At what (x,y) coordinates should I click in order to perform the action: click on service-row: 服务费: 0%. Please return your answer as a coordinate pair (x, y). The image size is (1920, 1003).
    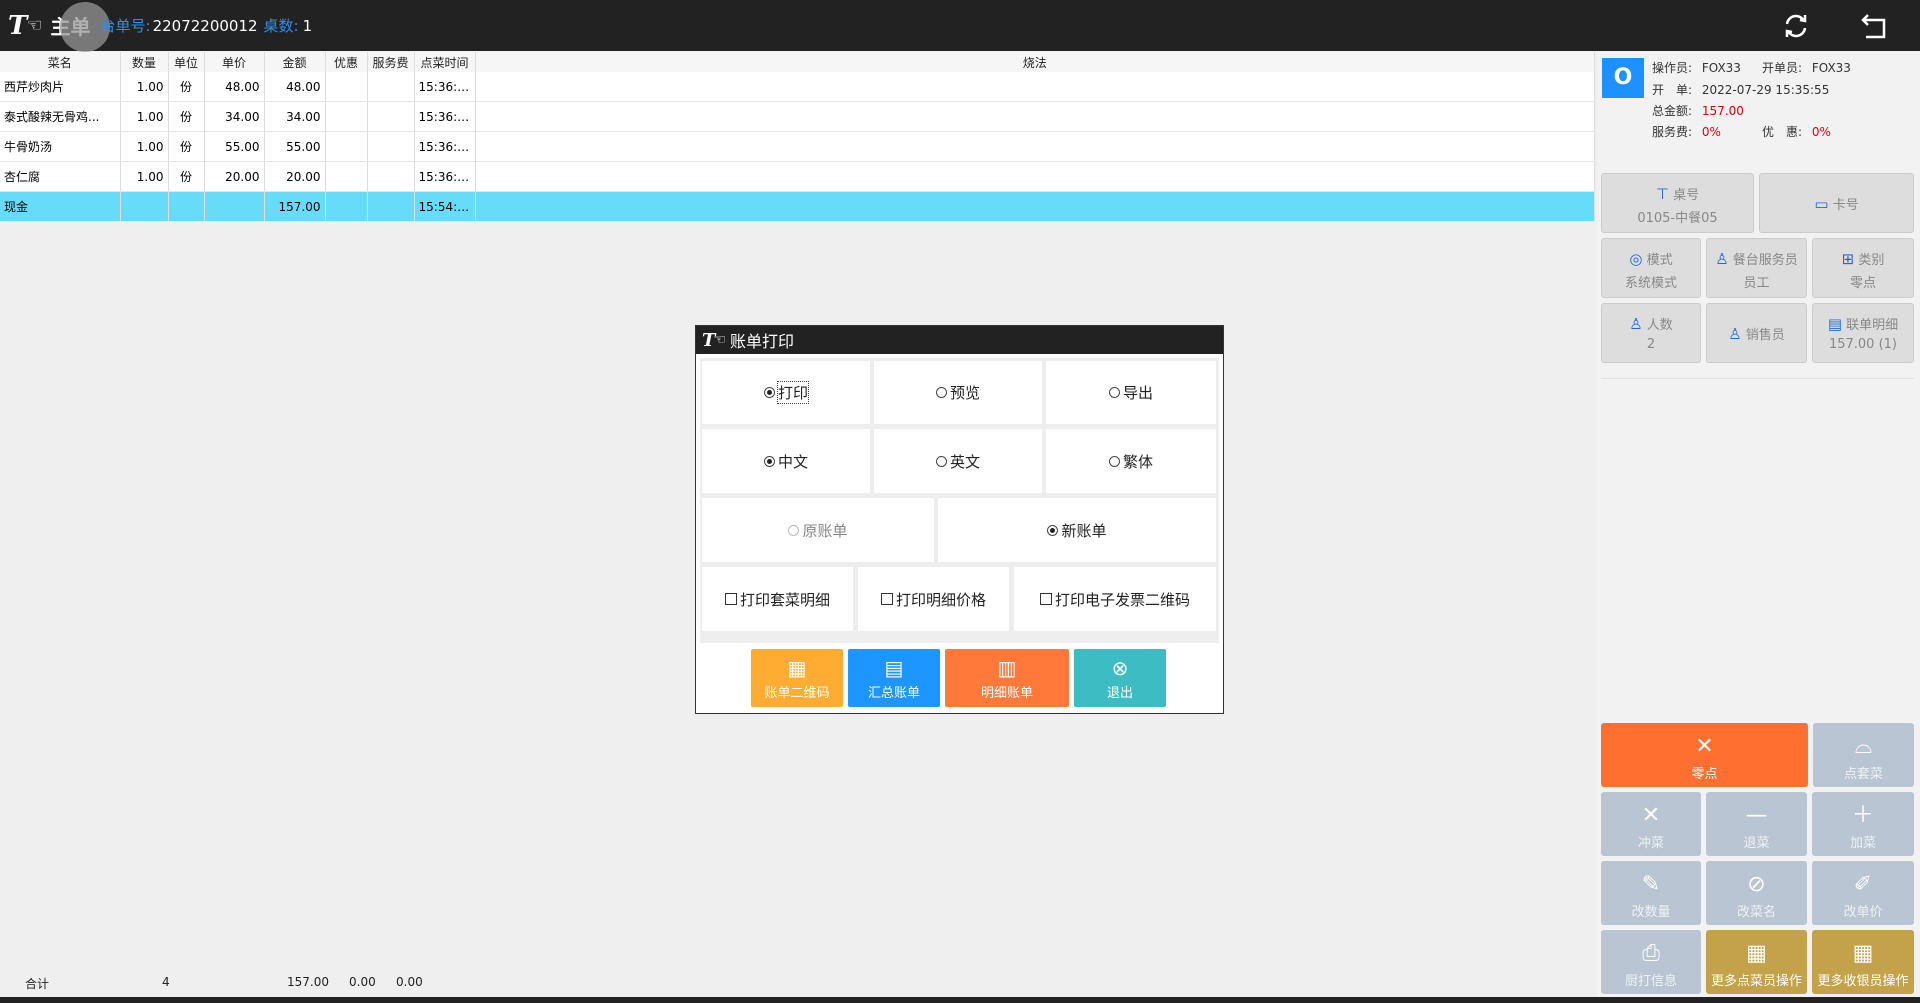
    Looking at the image, I should click on (1686, 131).